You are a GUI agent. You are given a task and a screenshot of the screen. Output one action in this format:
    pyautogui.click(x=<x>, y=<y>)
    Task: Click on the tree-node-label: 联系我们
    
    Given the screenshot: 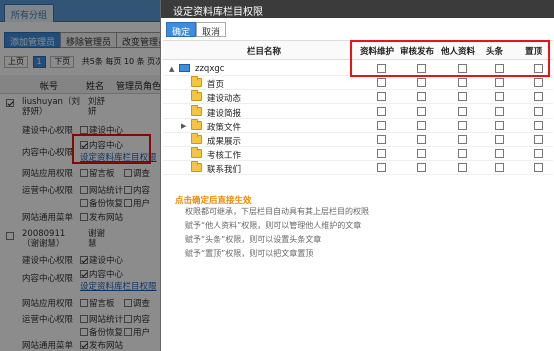 What is the action you would take?
    pyautogui.click(x=224, y=169)
    